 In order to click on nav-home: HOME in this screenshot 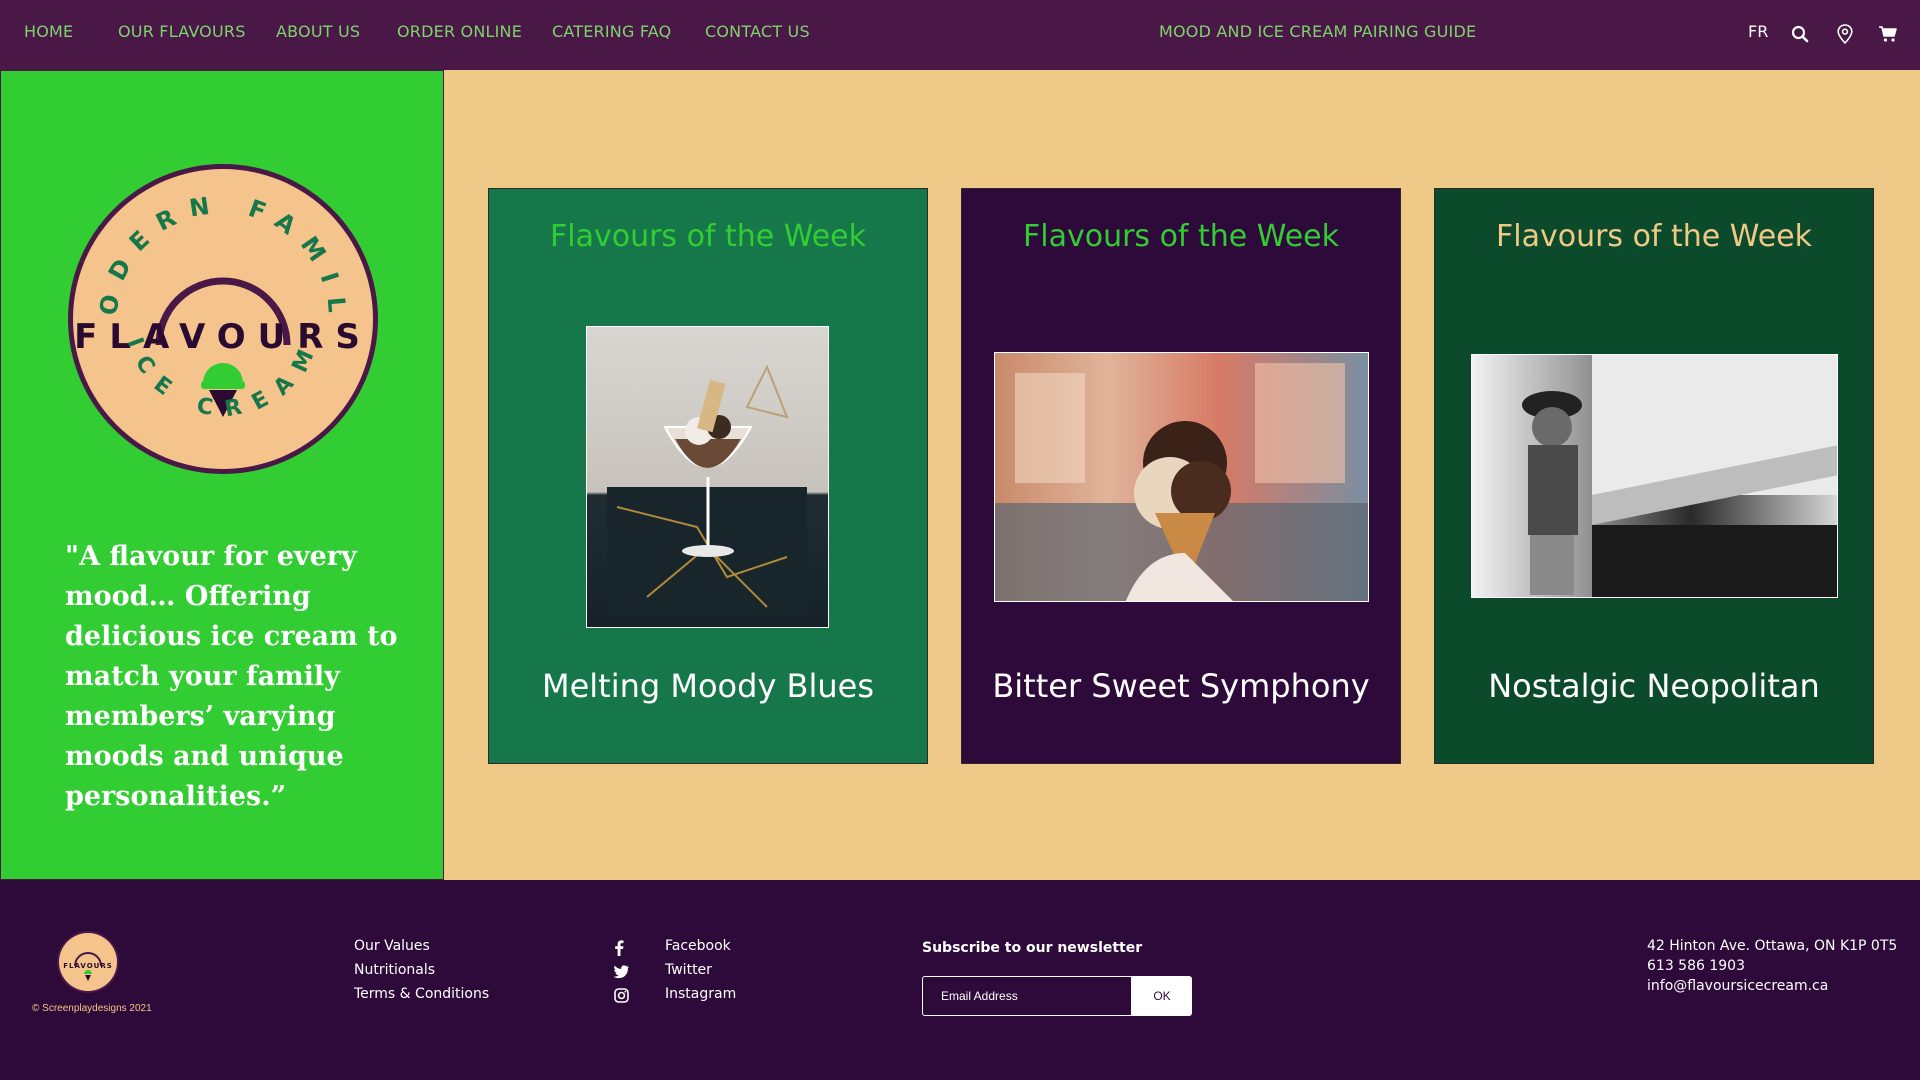, I will do `click(48, 31)`.